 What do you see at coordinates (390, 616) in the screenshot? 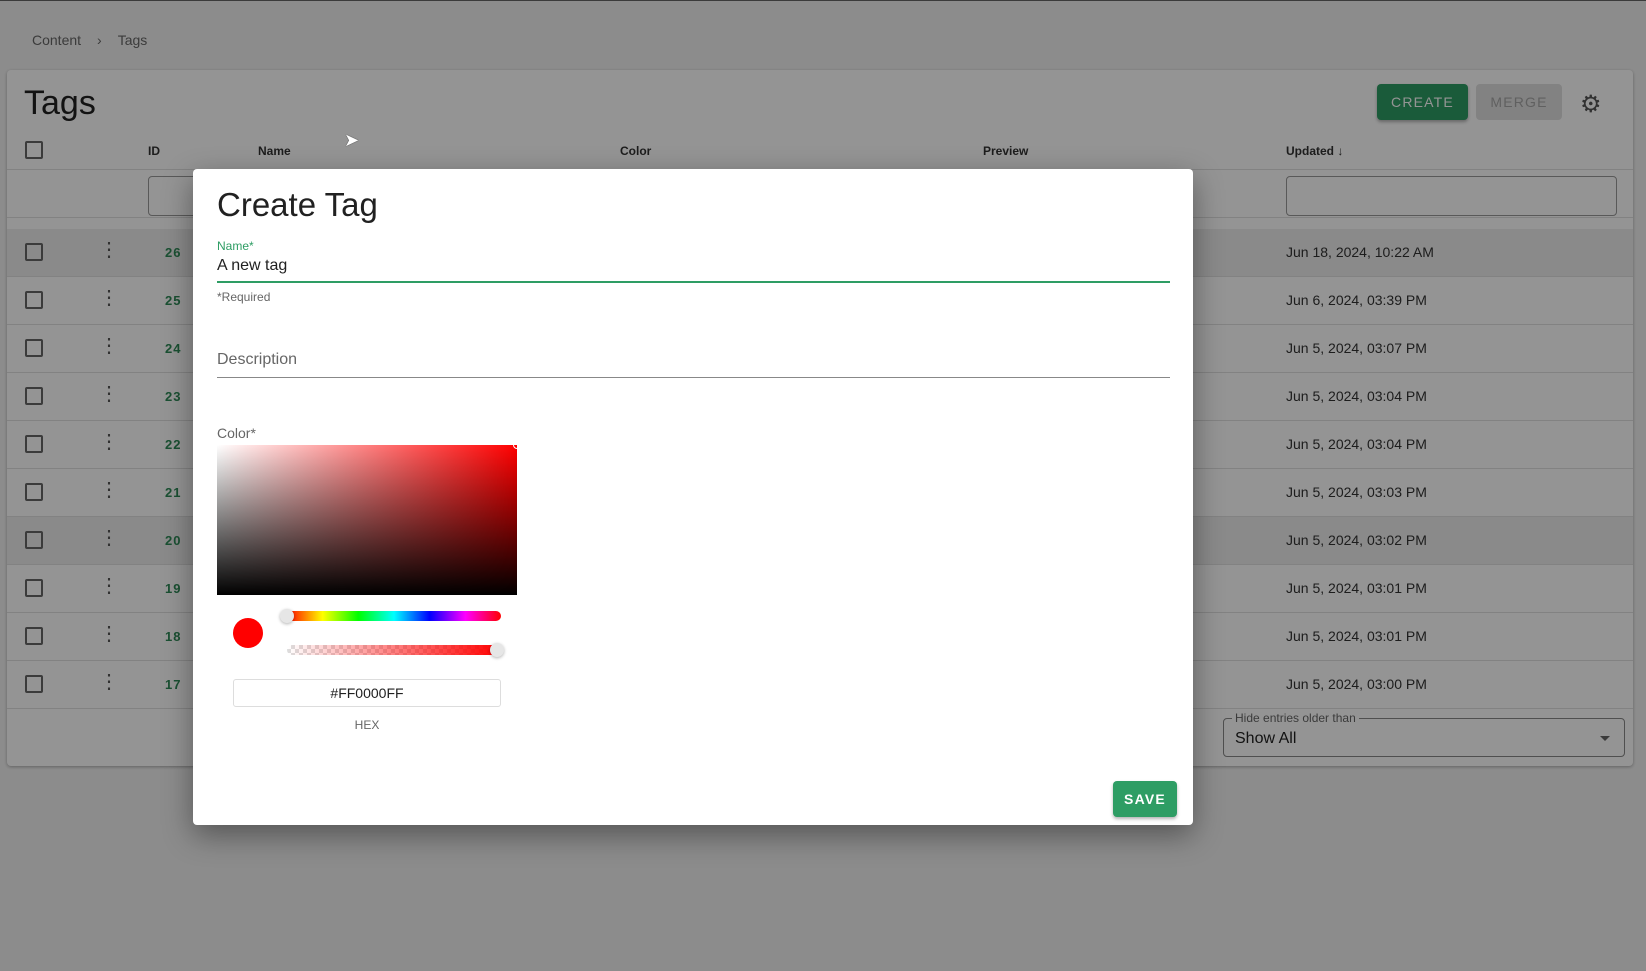
I see `hue-slider` at bounding box center [390, 616].